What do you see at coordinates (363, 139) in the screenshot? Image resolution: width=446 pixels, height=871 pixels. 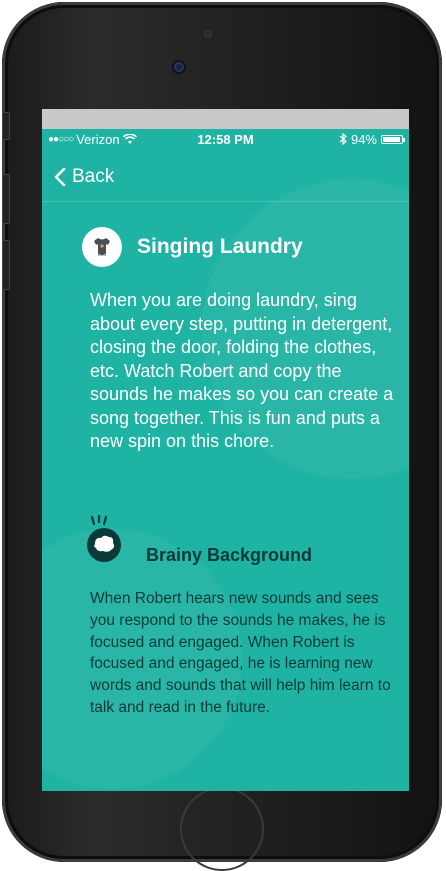 I see `battery-percent: 94%` at bounding box center [363, 139].